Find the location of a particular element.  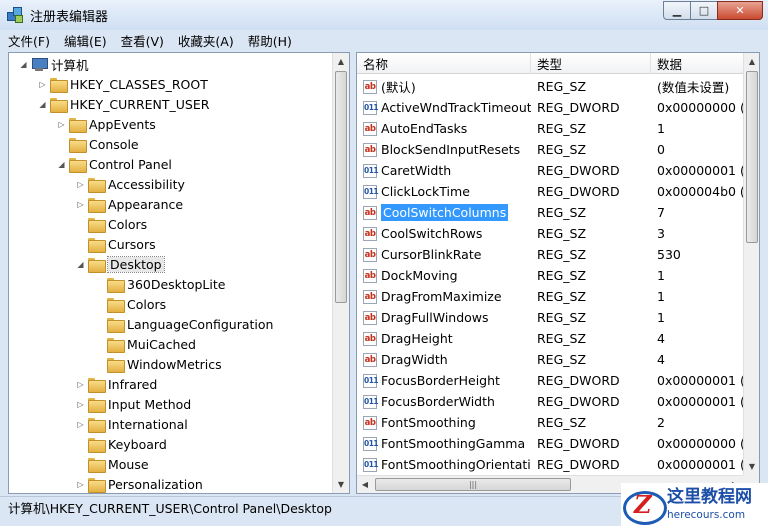

value-row: ab AutoEndTasks REG_SZ 1 is located at coordinates (550, 128).